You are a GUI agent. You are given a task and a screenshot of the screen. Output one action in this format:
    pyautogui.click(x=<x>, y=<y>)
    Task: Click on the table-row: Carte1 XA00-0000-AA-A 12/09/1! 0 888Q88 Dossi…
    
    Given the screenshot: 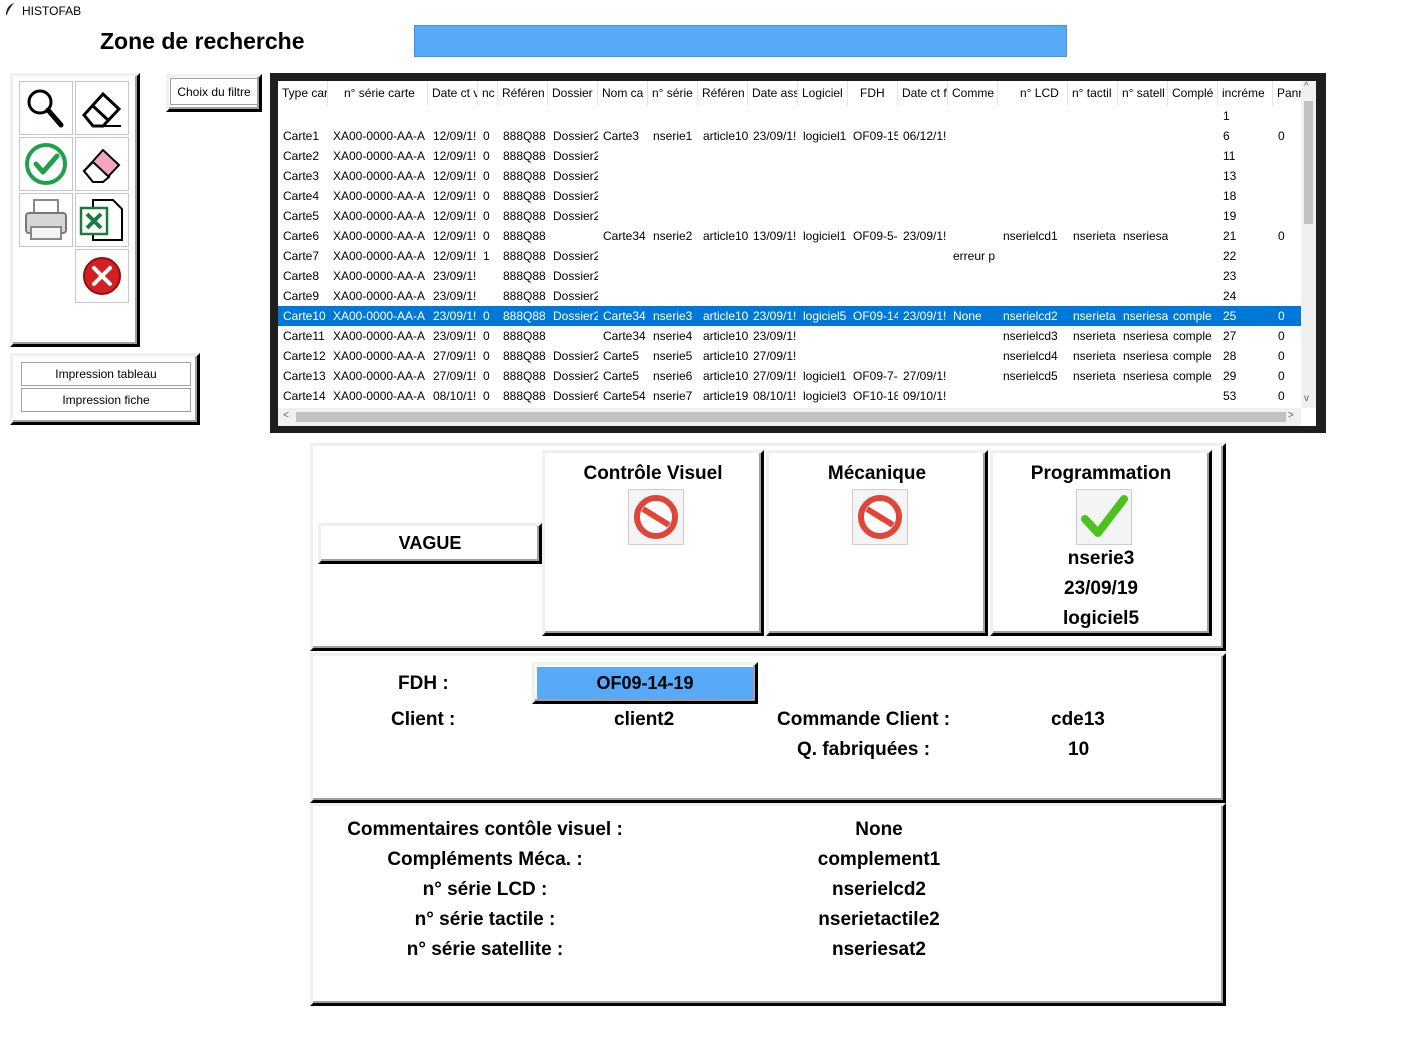 What is the action you would take?
    pyautogui.click(x=789, y=136)
    